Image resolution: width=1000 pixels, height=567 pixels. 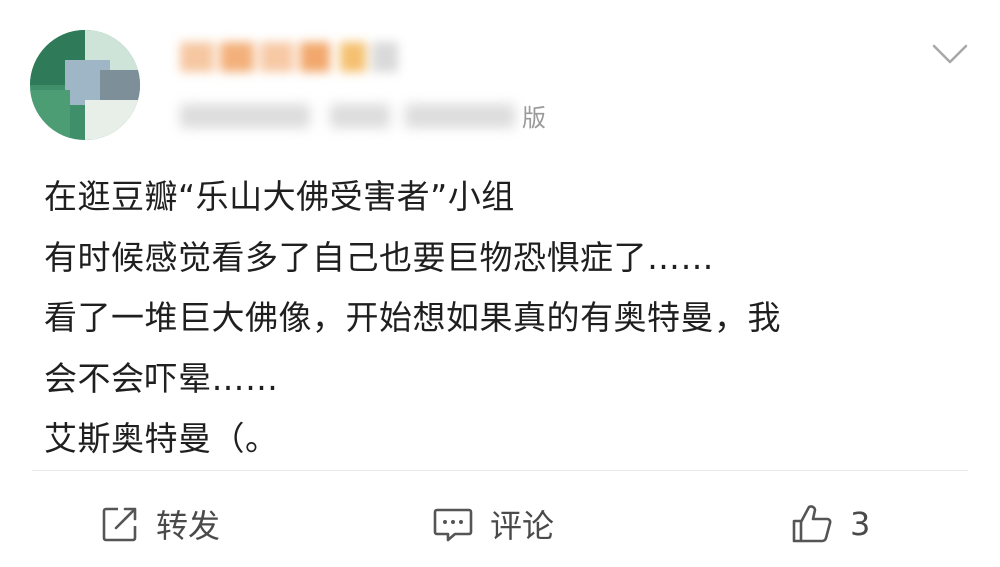 What do you see at coordinates (453, 525) in the screenshot?
I see `comment-icon` at bounding box center [453, 525].